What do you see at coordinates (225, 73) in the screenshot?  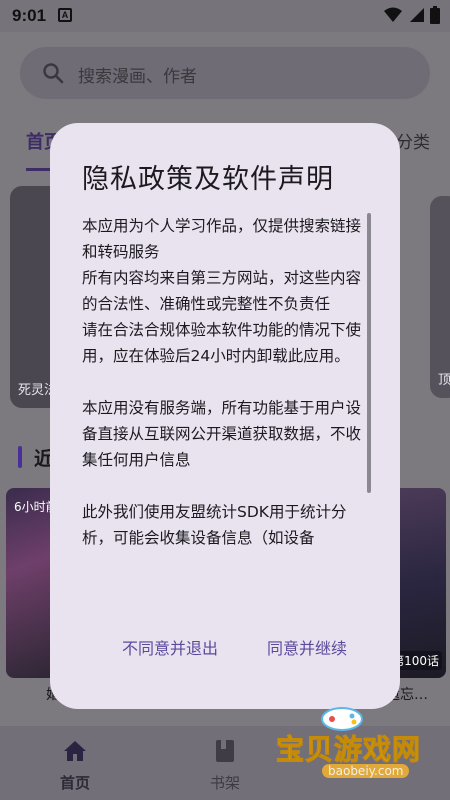 I see `search-bar: 搜索漫画、作者` at bounding box center [225, 73].